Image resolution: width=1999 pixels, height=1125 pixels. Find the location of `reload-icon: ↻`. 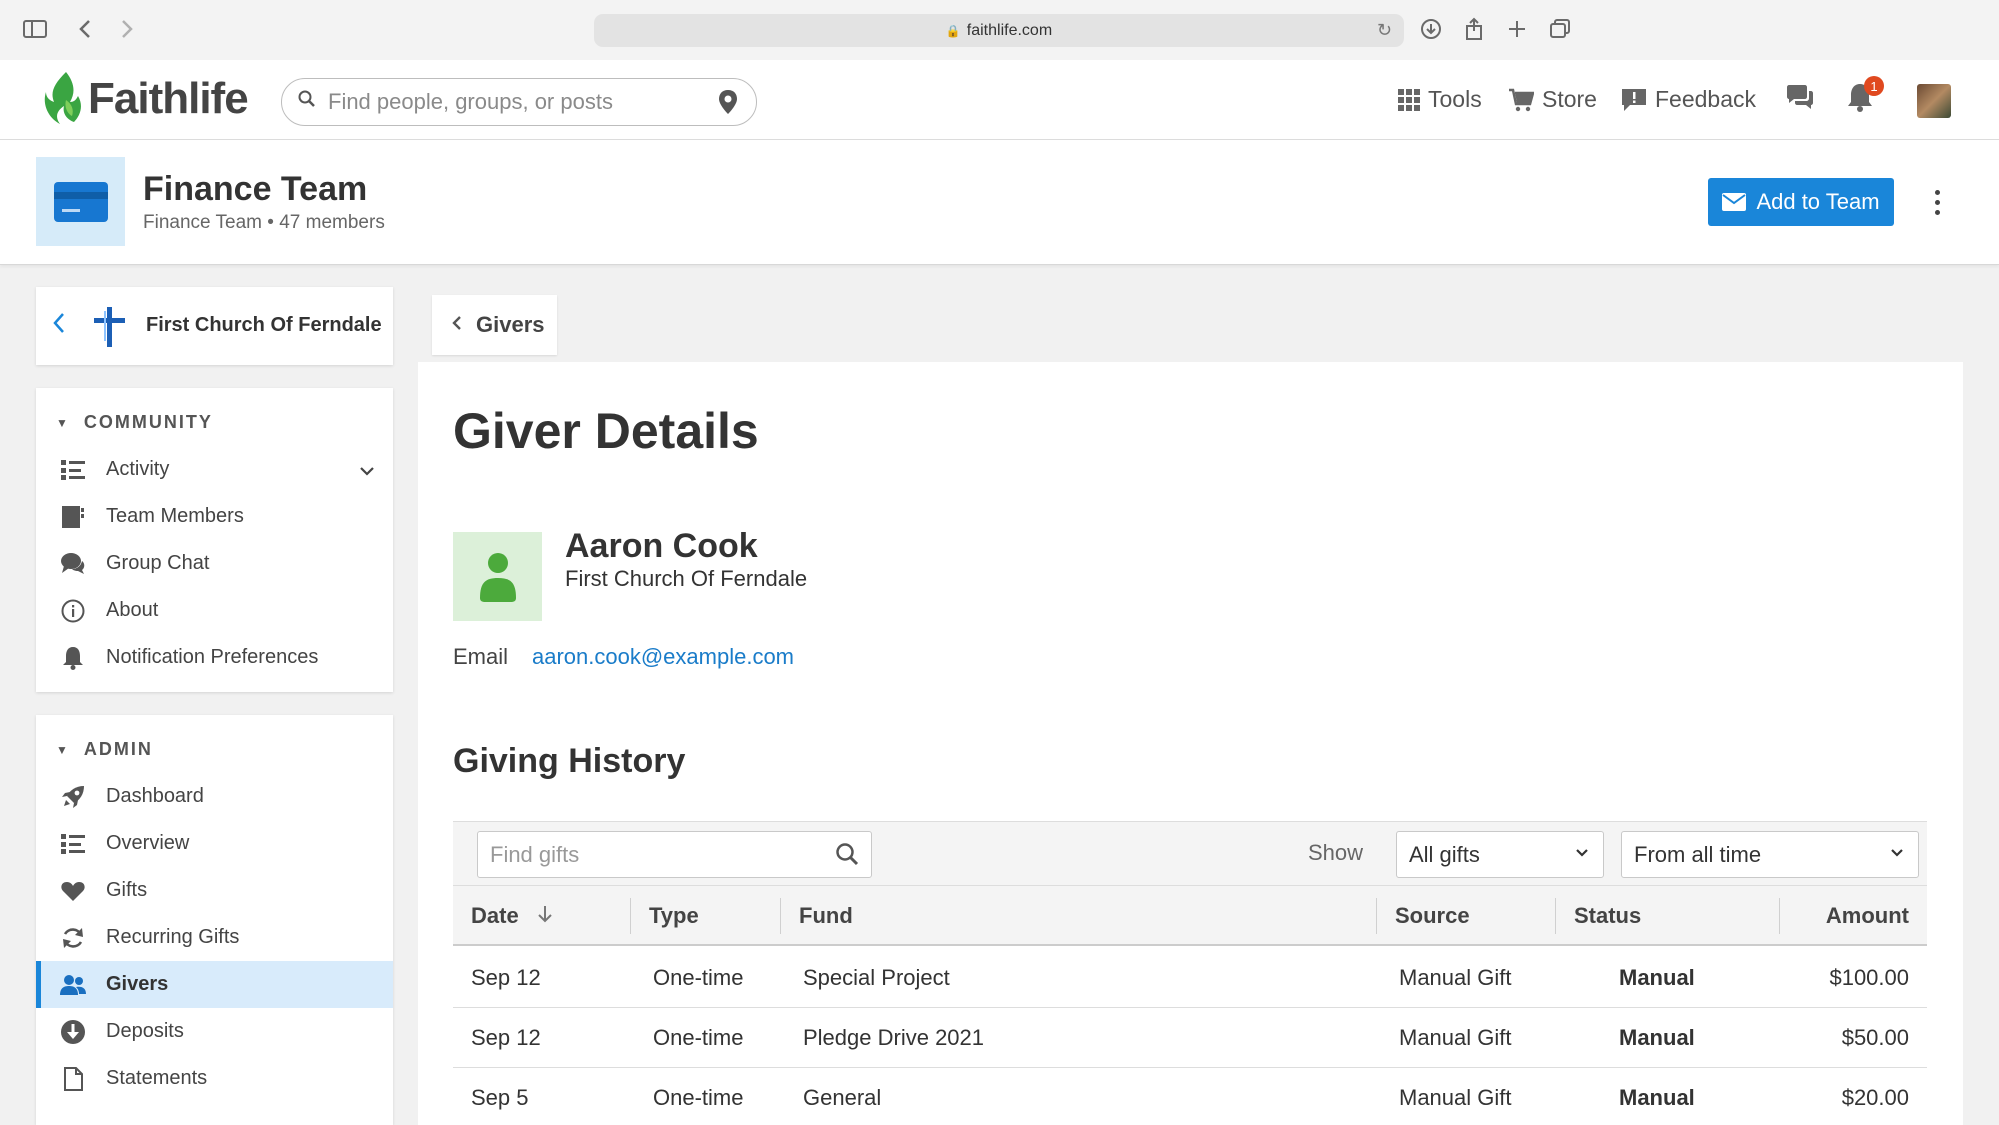

reload-icon: ↻ is located at coordinates (1384, 30).